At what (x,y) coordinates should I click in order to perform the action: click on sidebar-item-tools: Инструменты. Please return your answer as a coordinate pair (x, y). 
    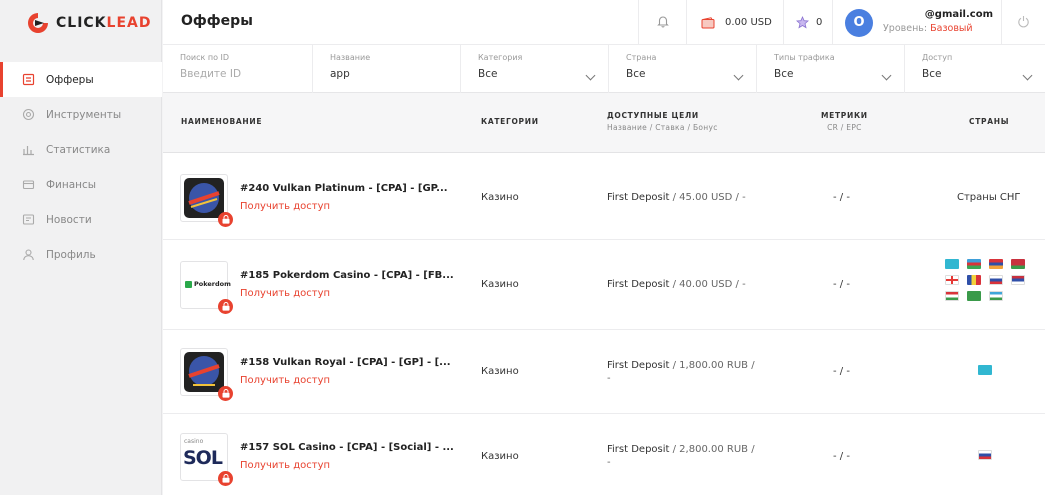
    Looking at the image, I should click on (81, 114).